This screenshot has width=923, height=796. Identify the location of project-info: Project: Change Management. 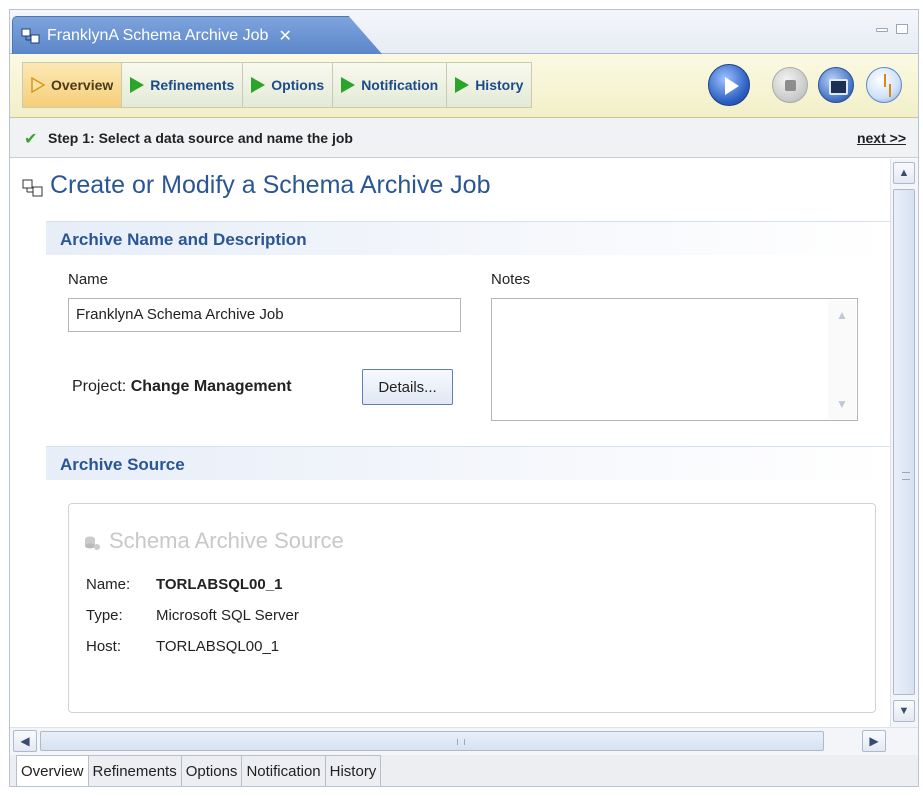
(182, 387).